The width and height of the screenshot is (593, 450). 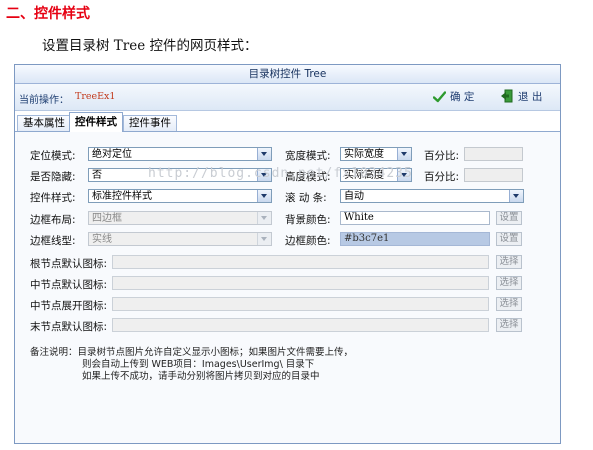 I want to click on scrollbar-select: 自动, so click(x=432, y=196).